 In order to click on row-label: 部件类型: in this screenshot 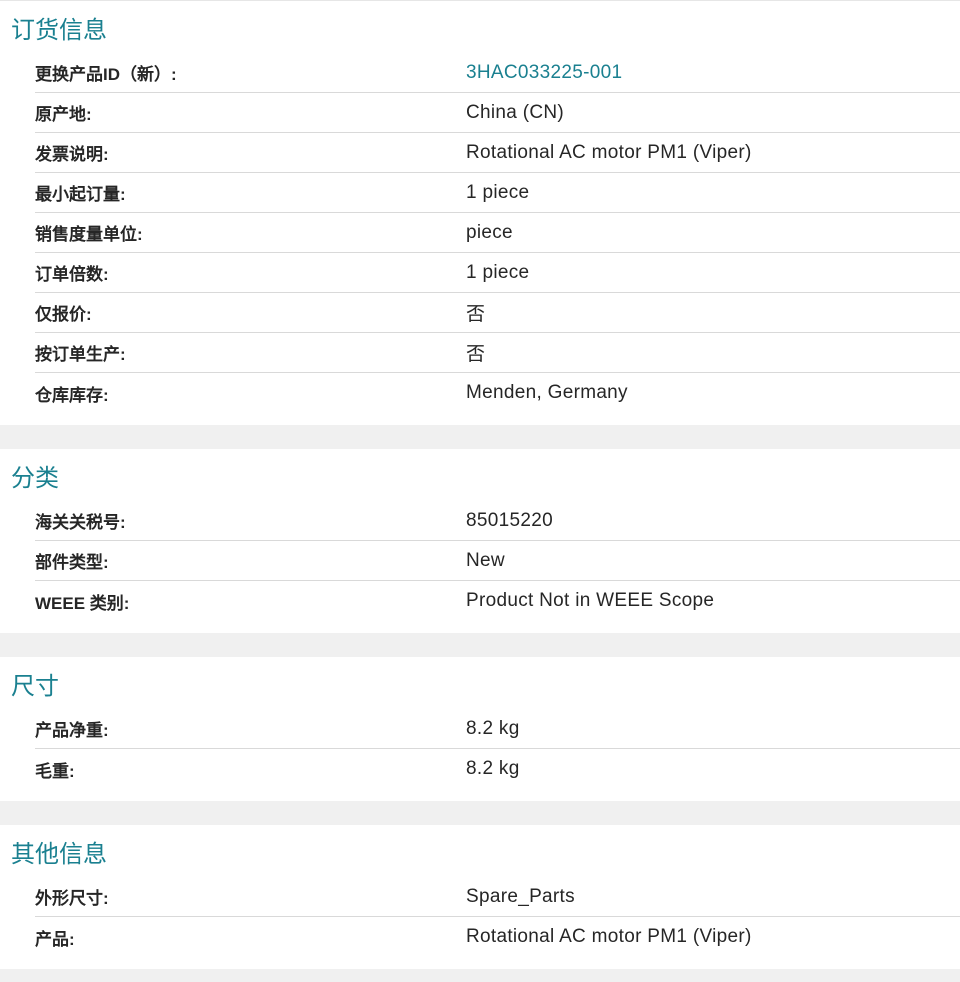, I will do `click(72, 562)`.